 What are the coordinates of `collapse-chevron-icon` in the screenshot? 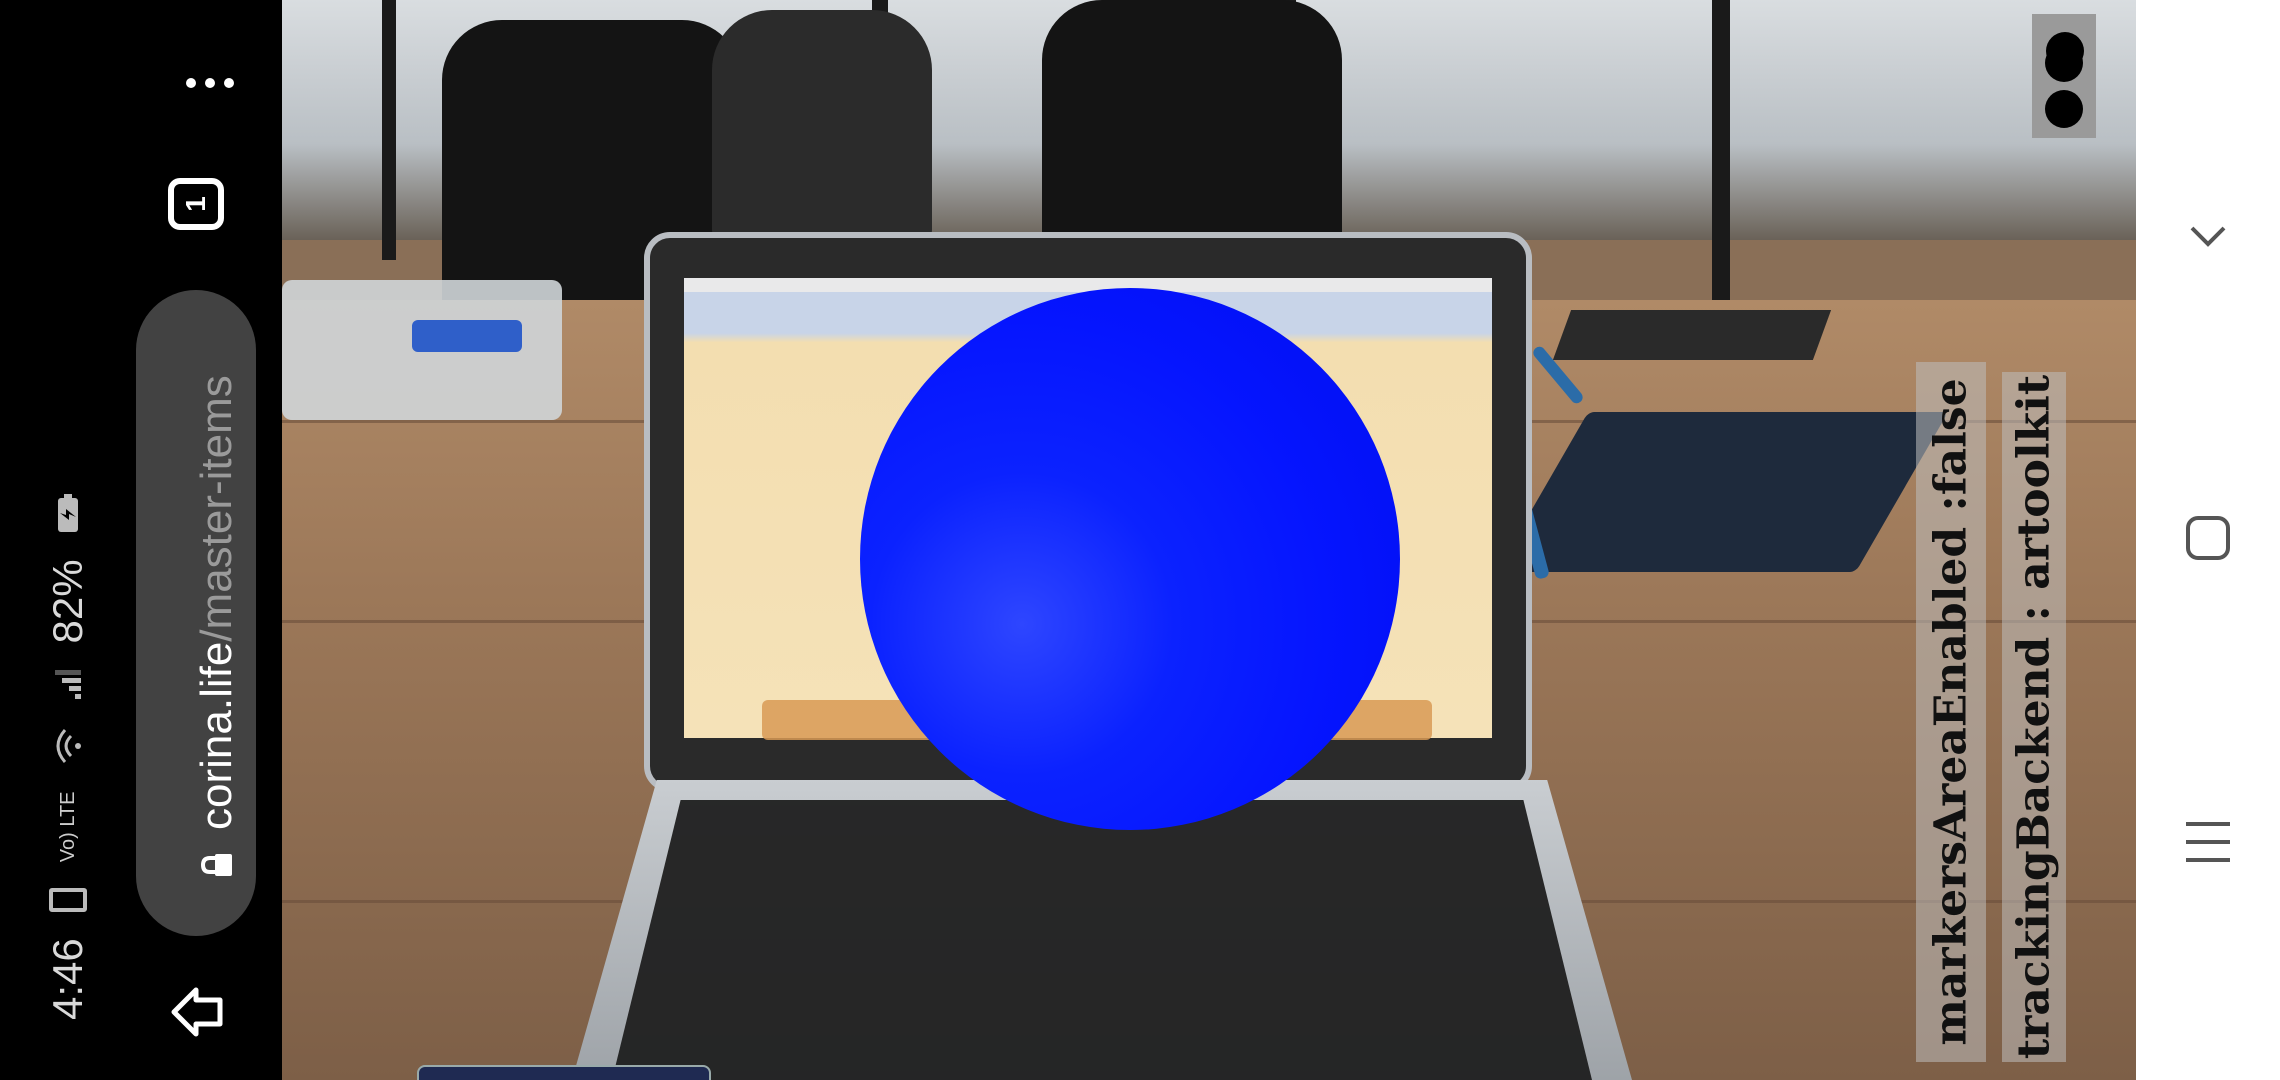 It's located at (2208, 236).